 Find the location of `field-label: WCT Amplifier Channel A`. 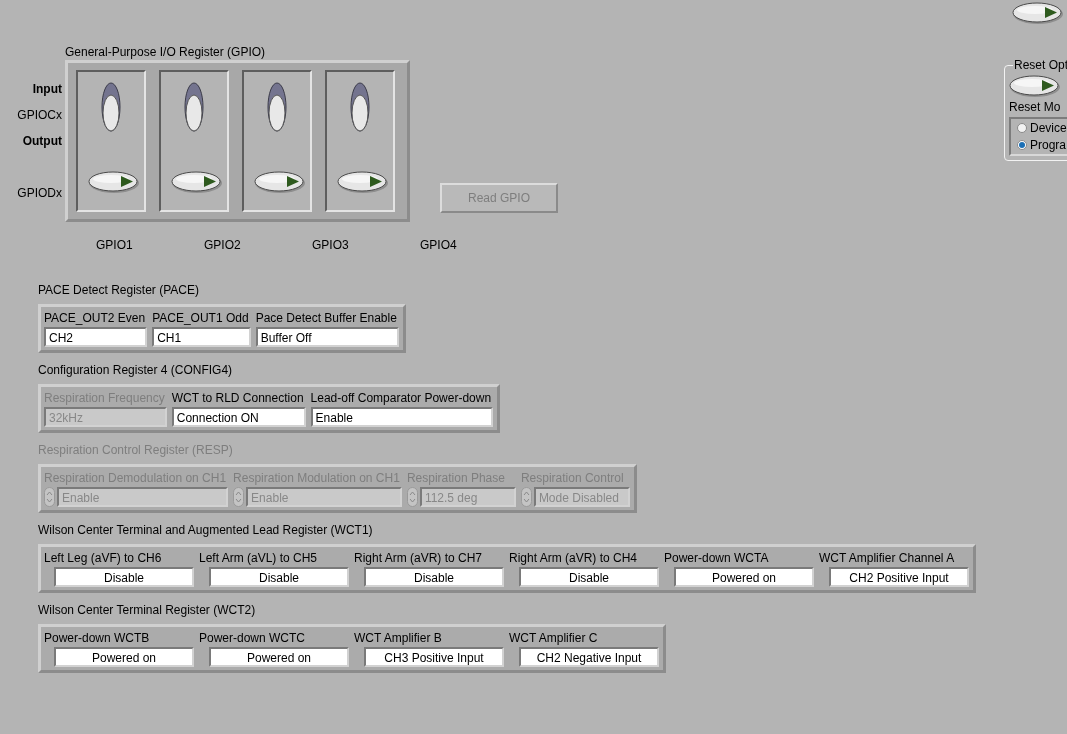

field-label: WCT Amplifier Channel A is located at coordinates (887, 558).